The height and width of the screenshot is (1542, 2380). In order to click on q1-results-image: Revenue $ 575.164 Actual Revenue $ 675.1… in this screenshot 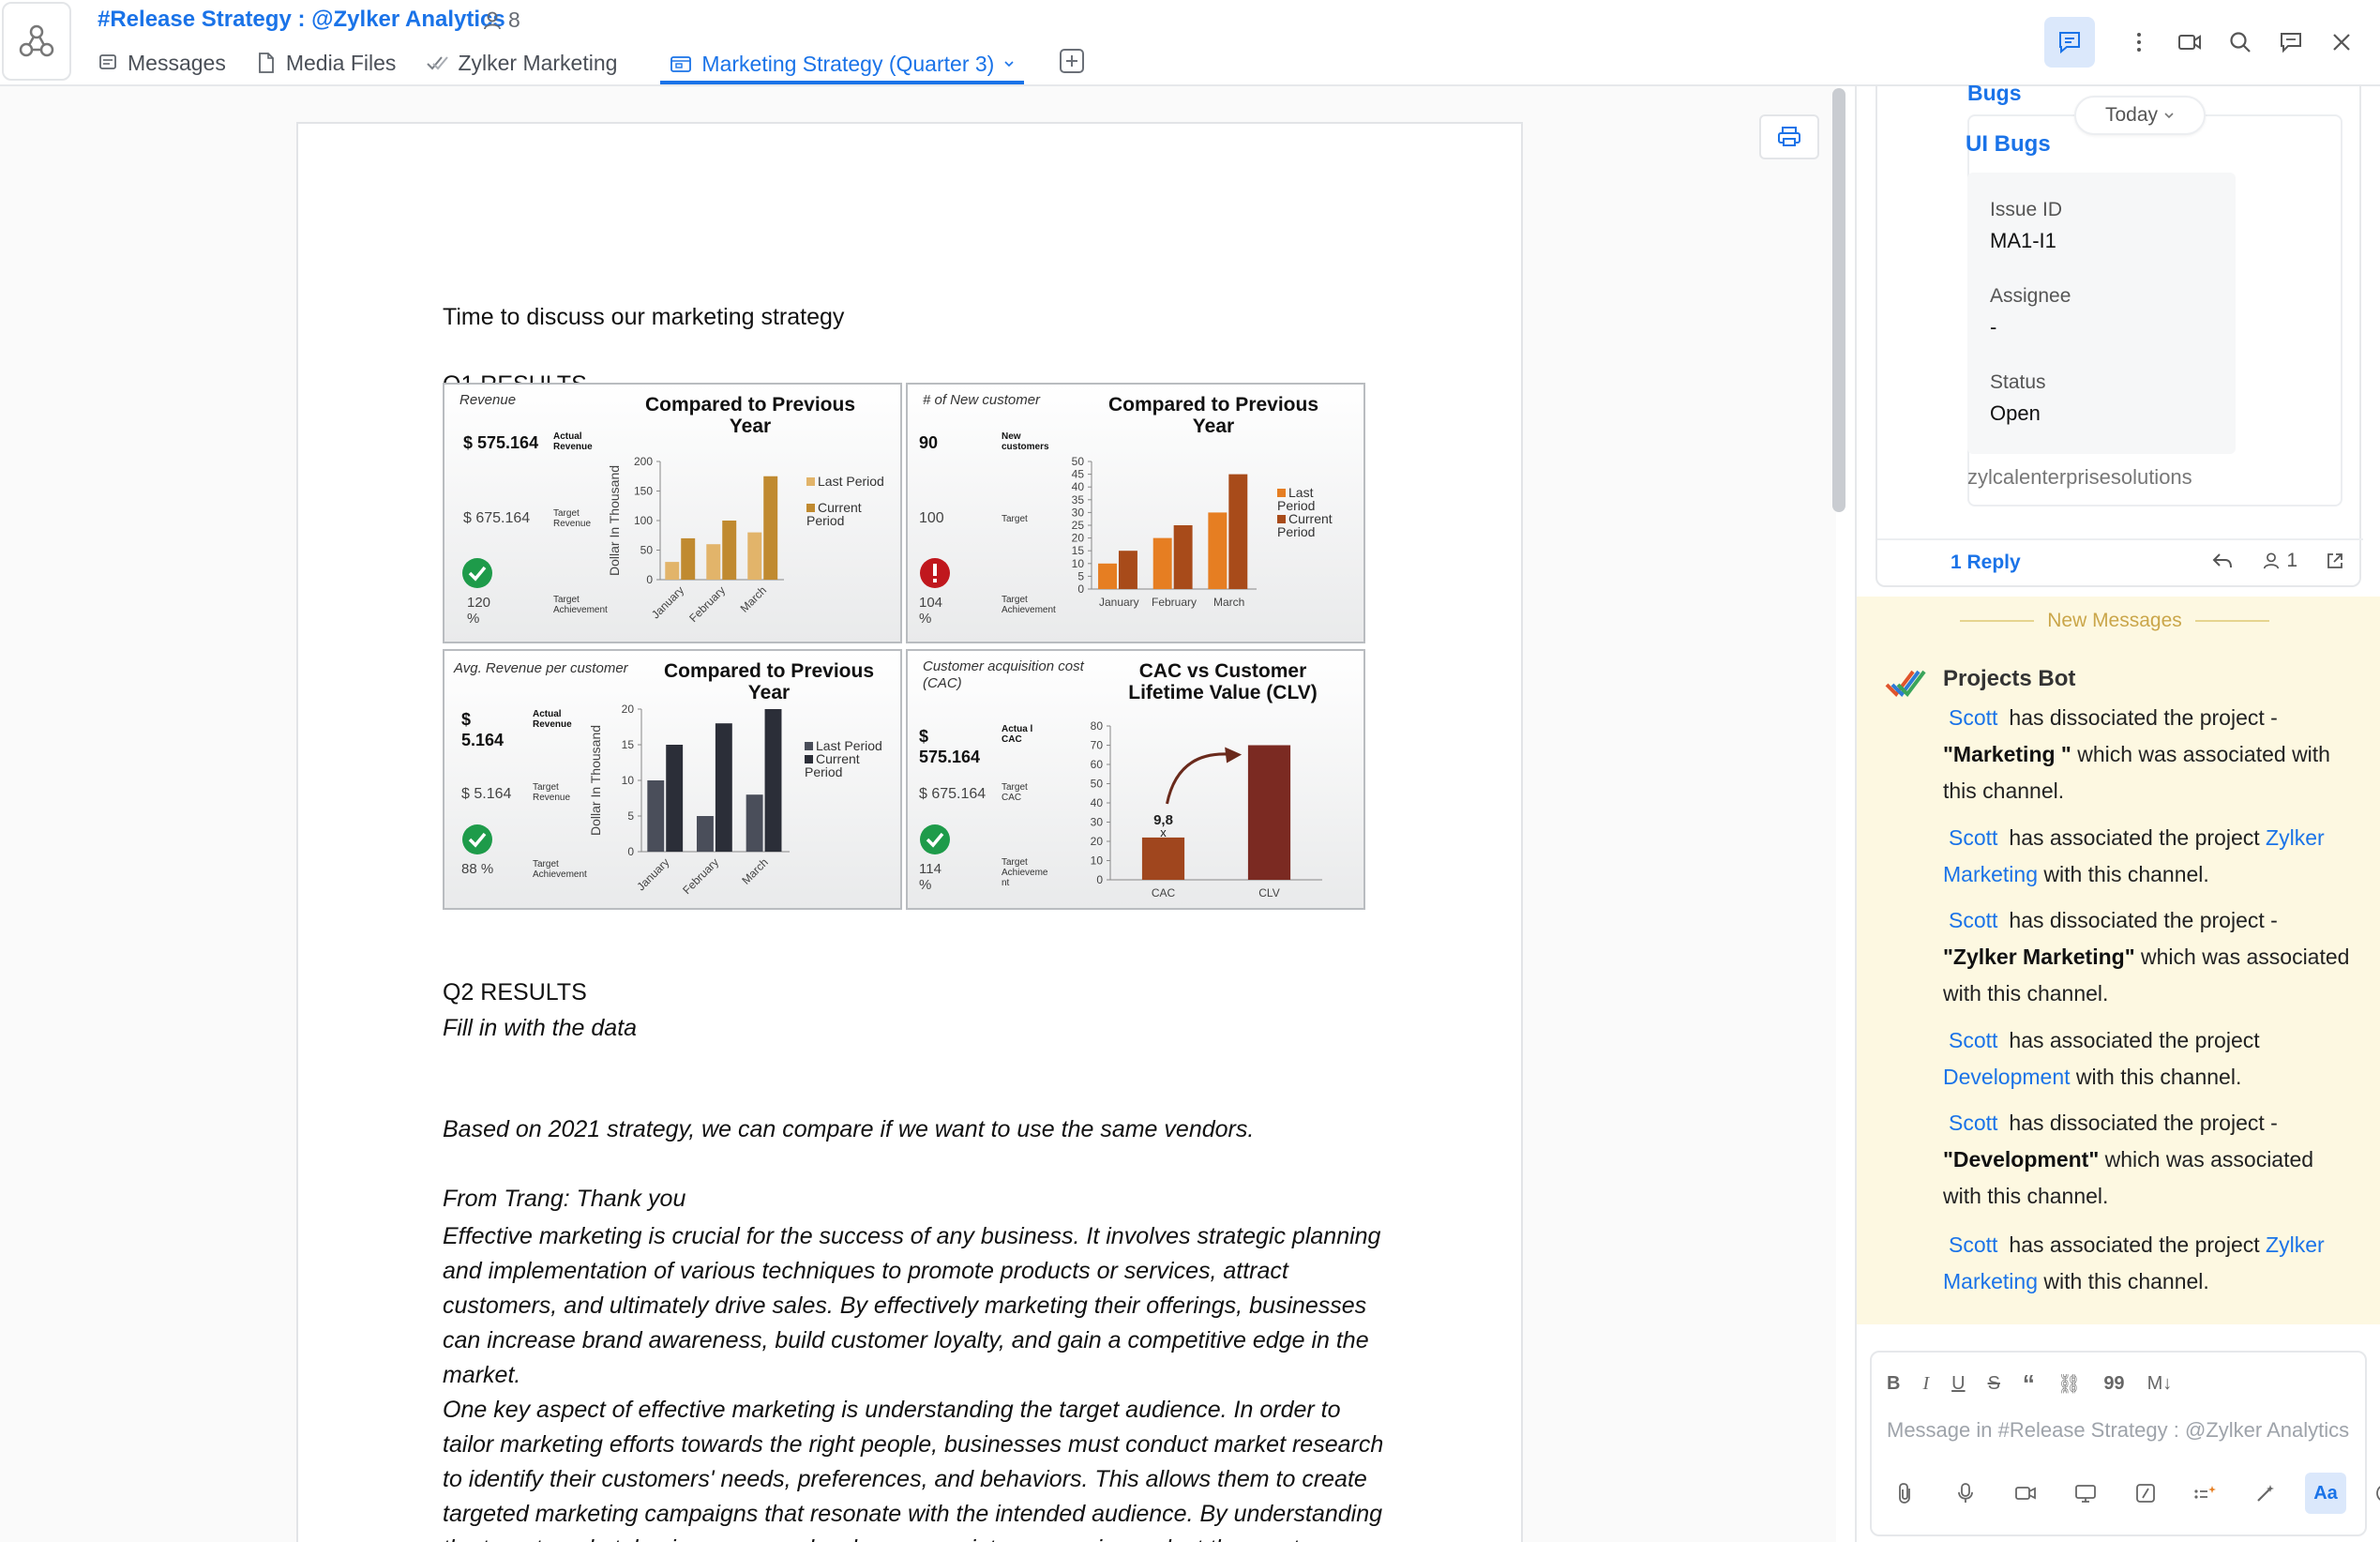, I will do `click(904, 647)`.